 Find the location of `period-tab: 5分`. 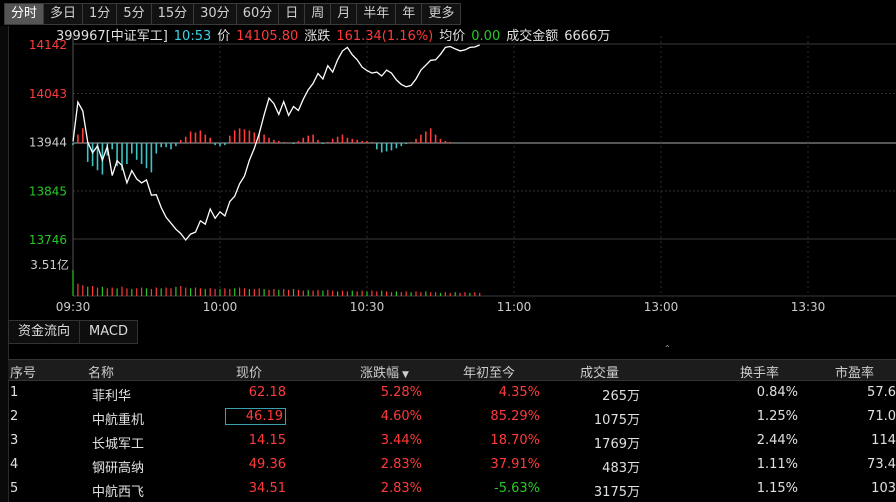

period-tab: 5分 is located at coordinates (134, 14).